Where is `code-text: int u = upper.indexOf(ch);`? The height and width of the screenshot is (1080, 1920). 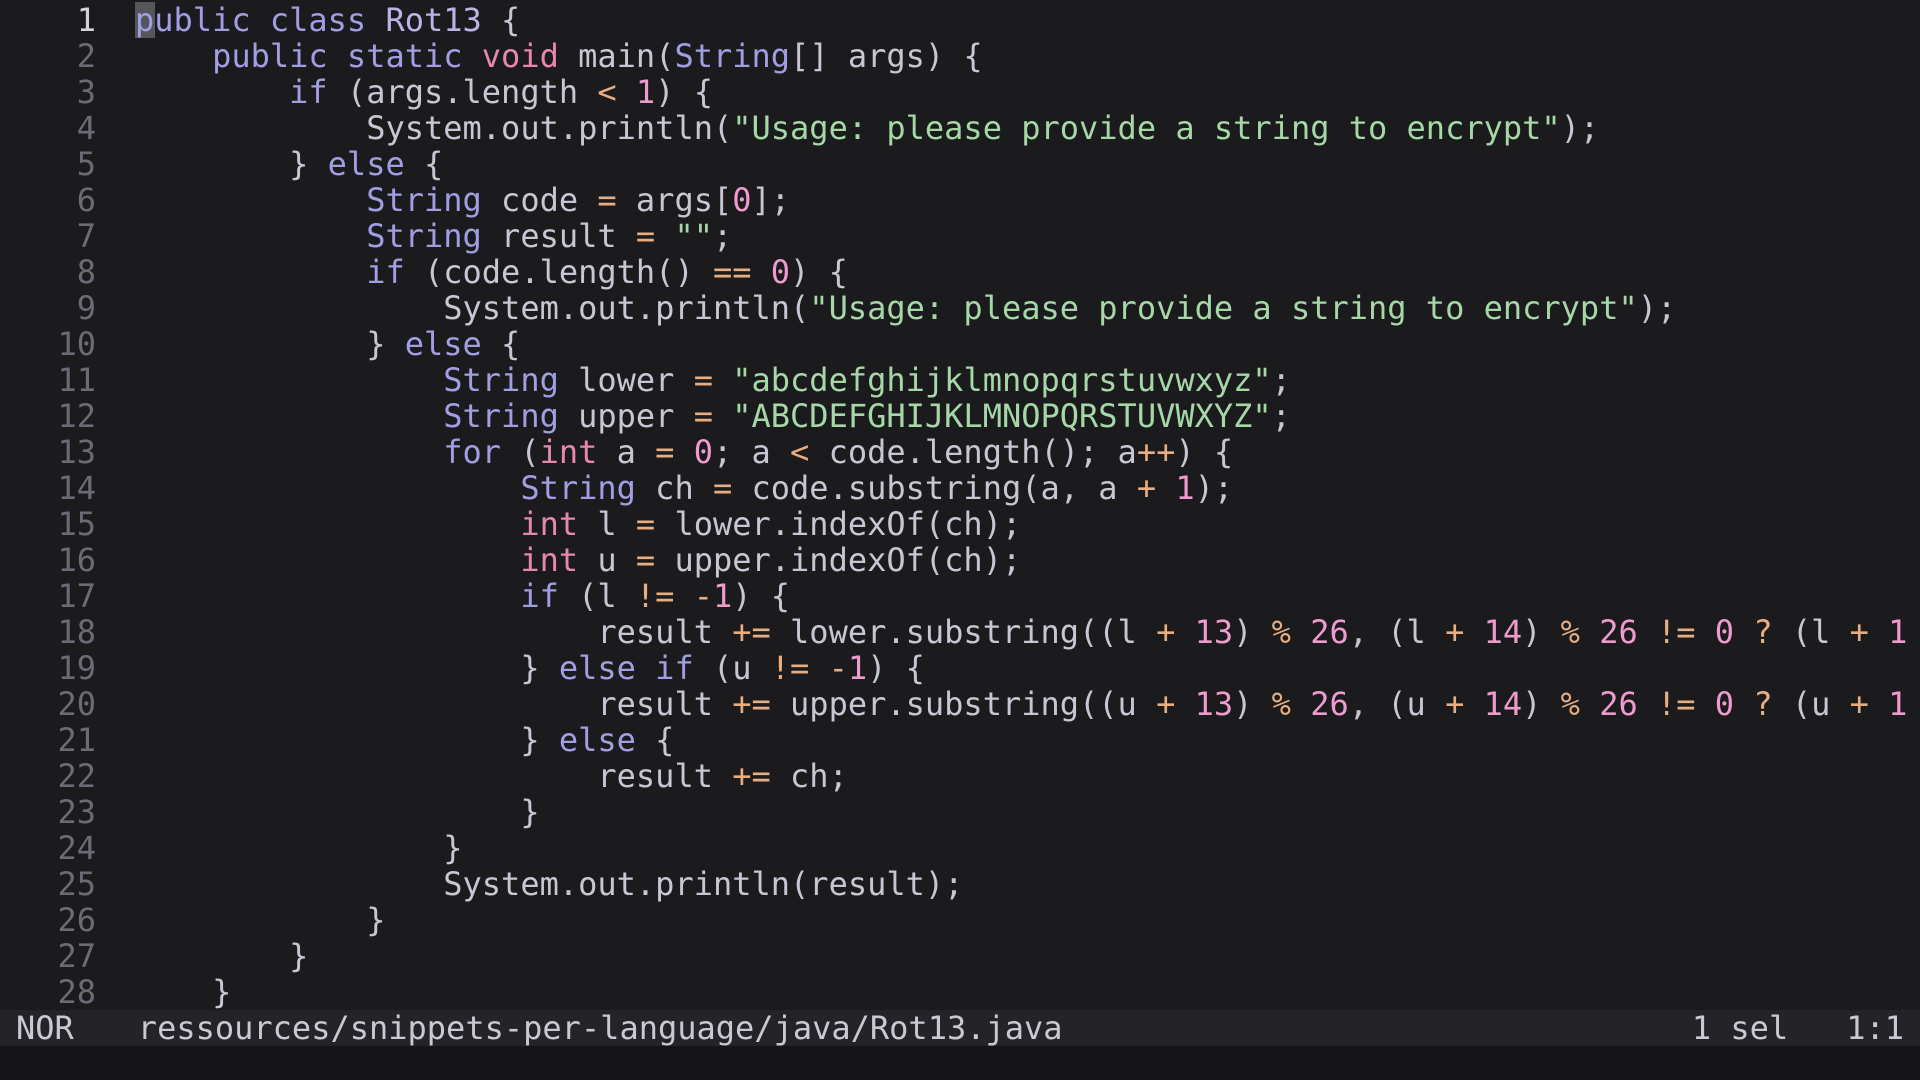 code-text: int u = upper.indexOf(ch); is located at coordinates (558, 560).